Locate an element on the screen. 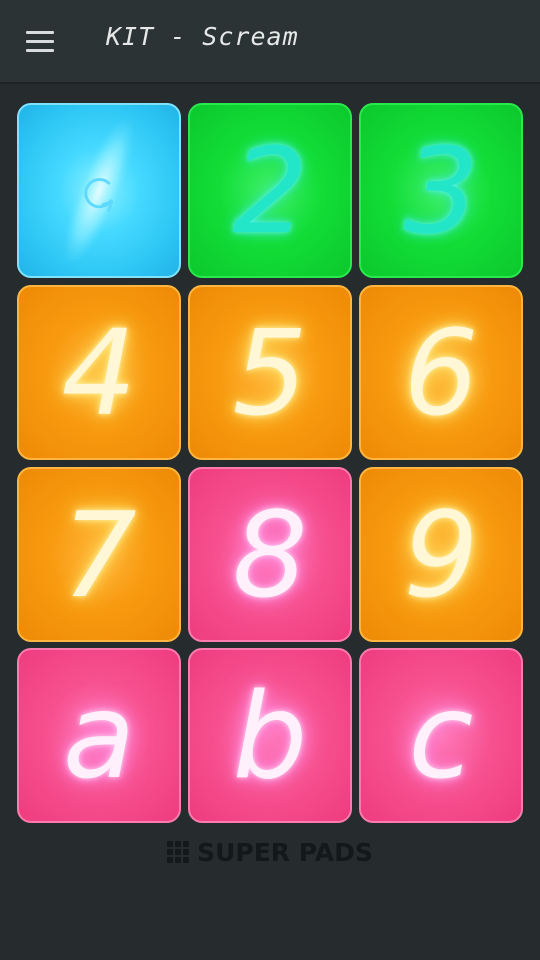 The width and height of the screenshot is (540, 960). pad-label: a is located at coordinates (99, 735).